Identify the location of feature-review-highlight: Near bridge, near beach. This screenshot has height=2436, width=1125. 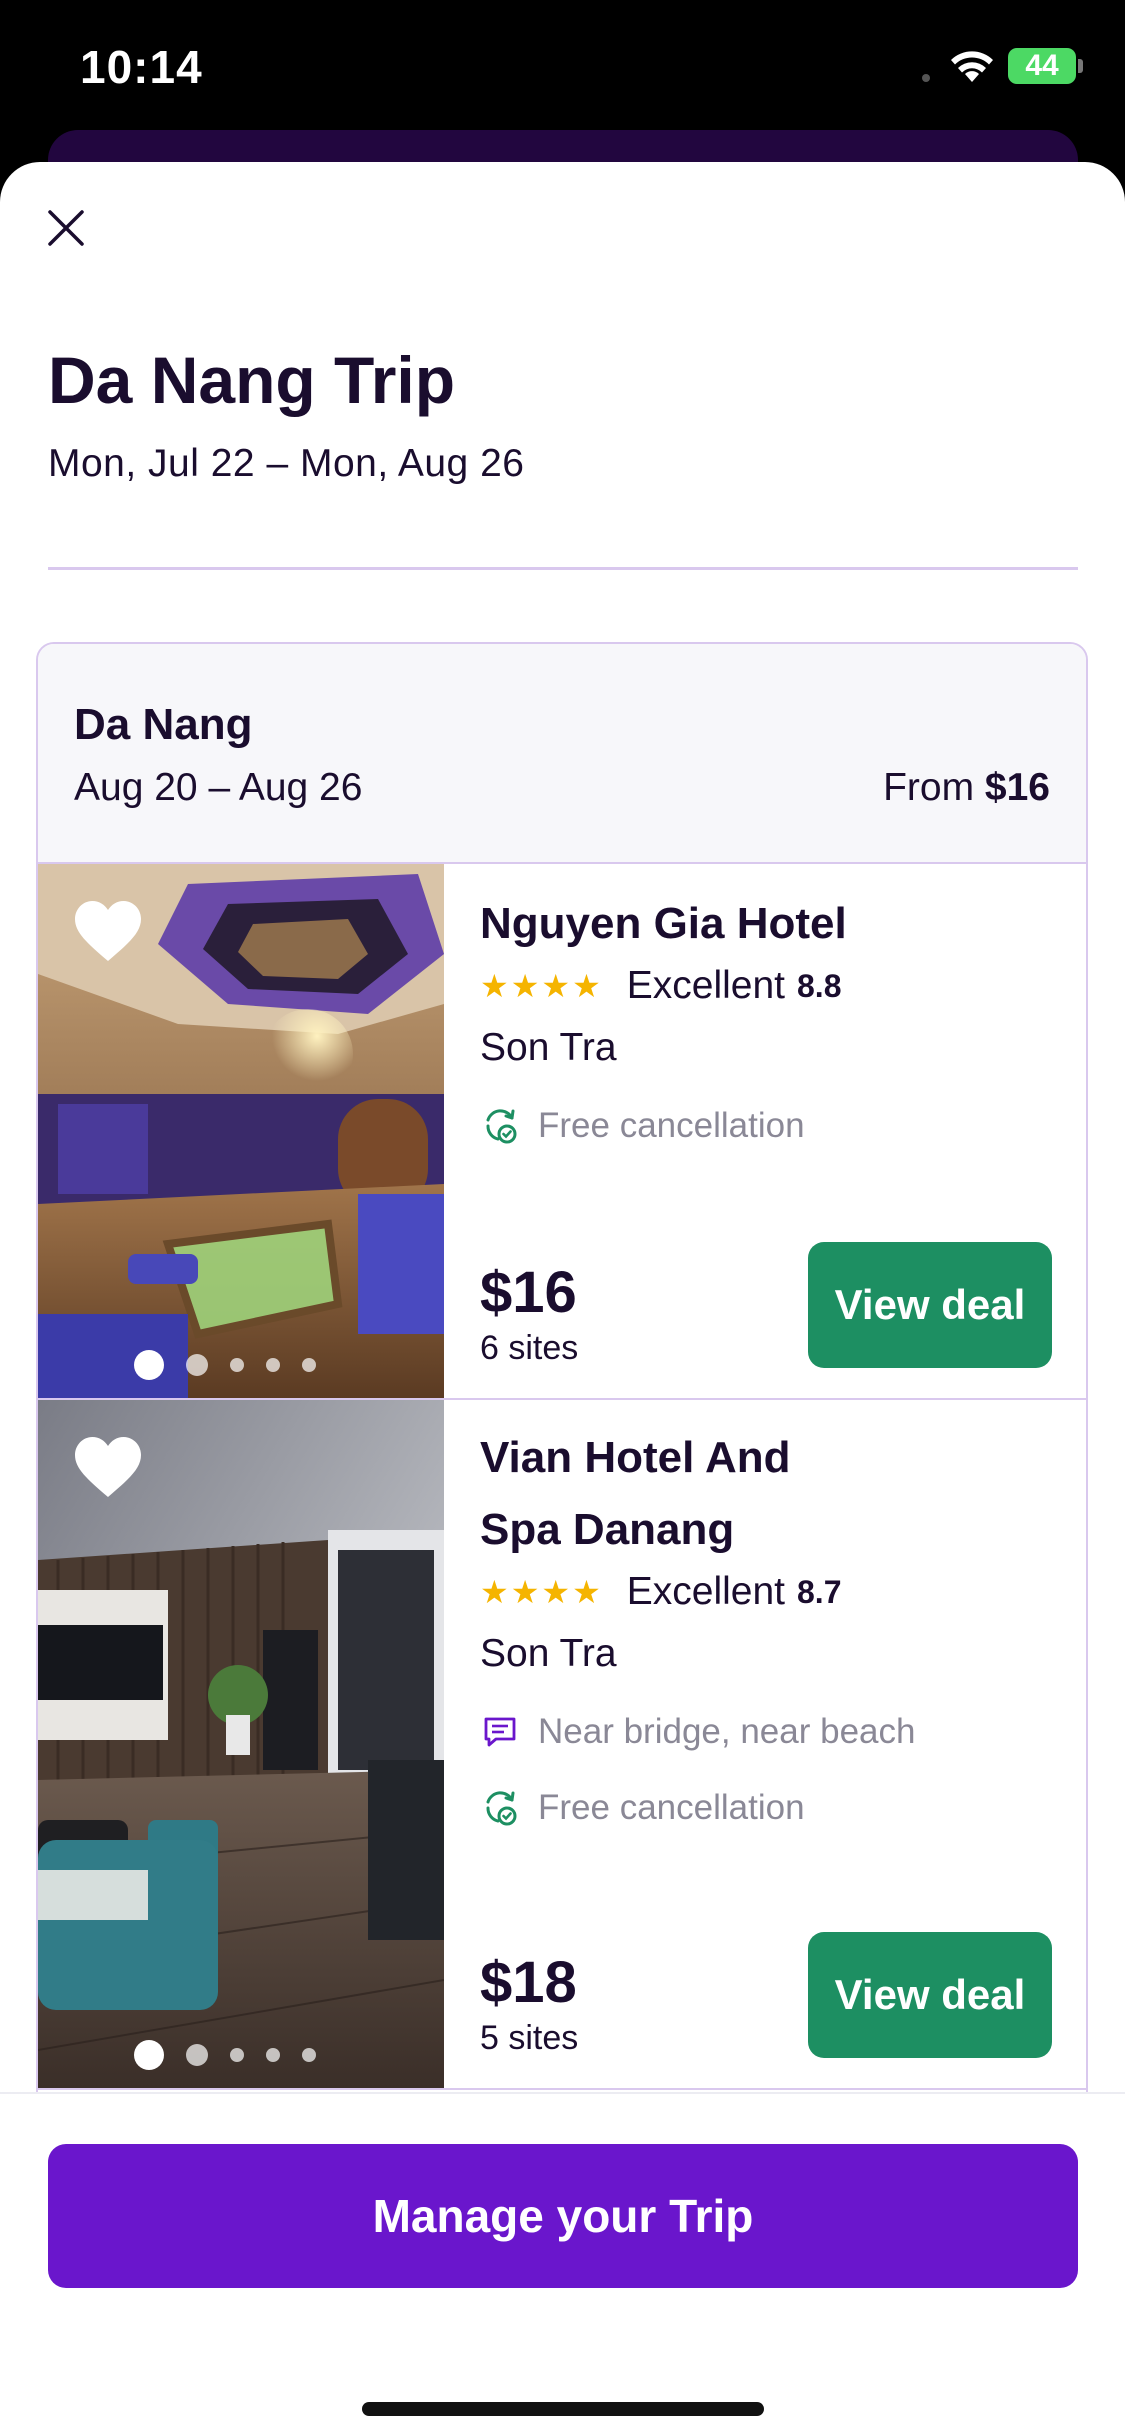
(768, 1732).